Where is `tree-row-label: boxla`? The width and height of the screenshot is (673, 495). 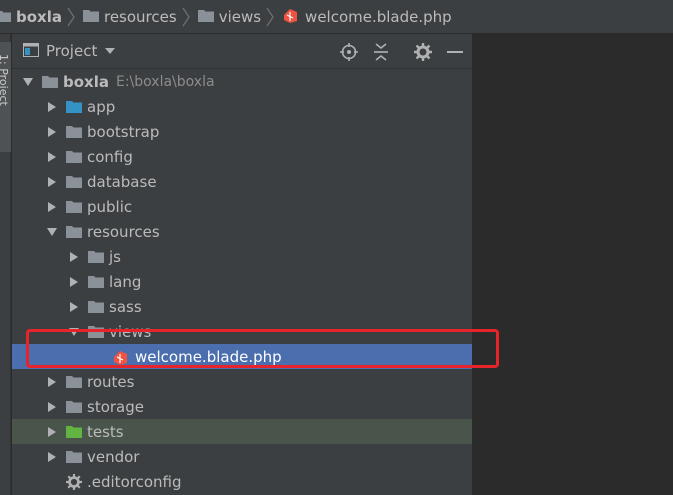
tree-row-label: boxla is located at coordinates (86, 81).